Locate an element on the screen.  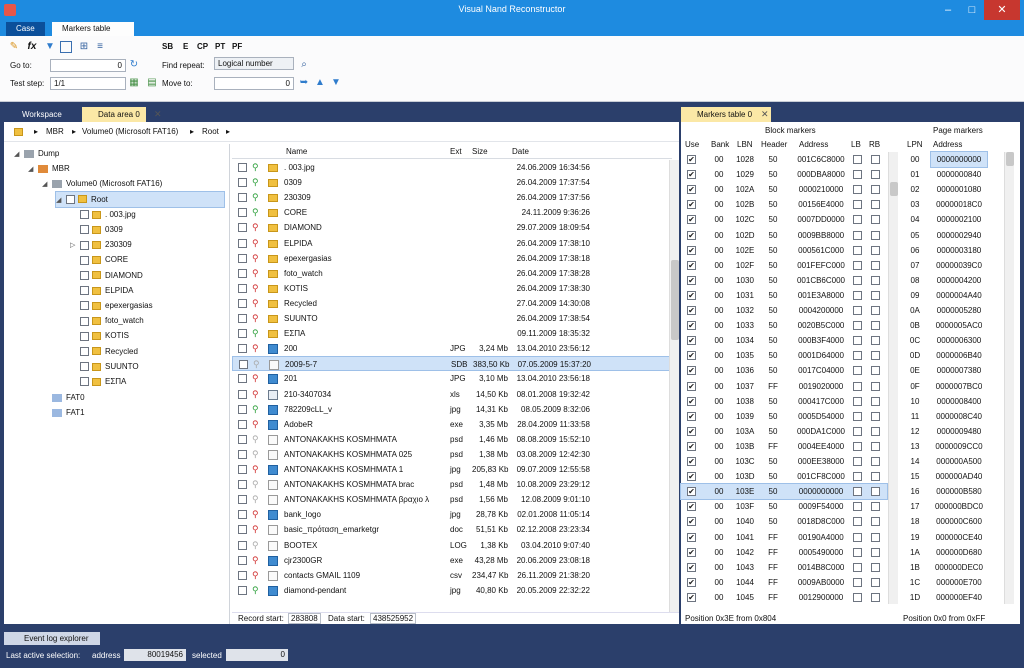
arrow-right-icon: ➥ is located at coordinates (304, 83).